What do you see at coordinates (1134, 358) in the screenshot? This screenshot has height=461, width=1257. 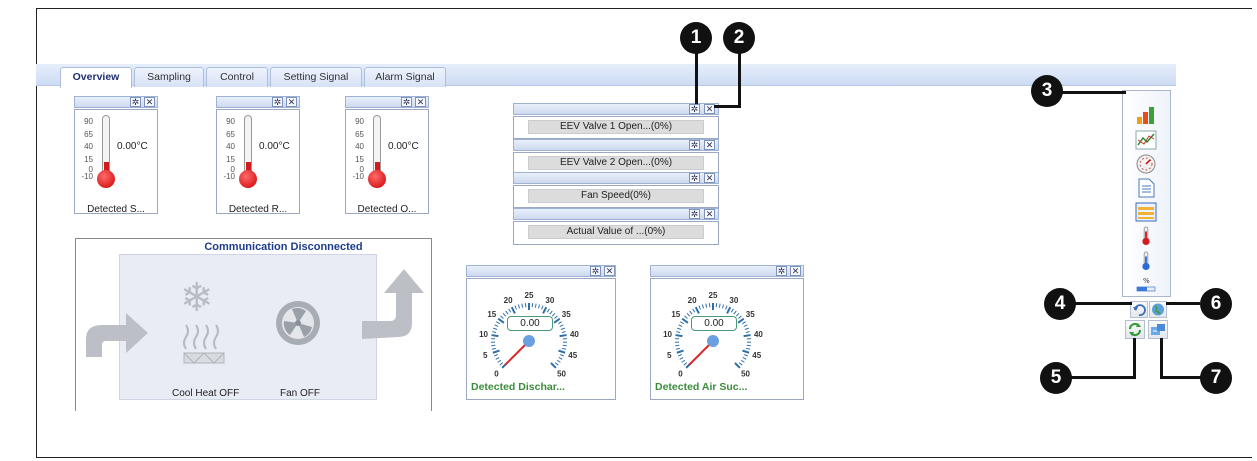 I see `callout-5-leader` at bounding box center [1134, 358].